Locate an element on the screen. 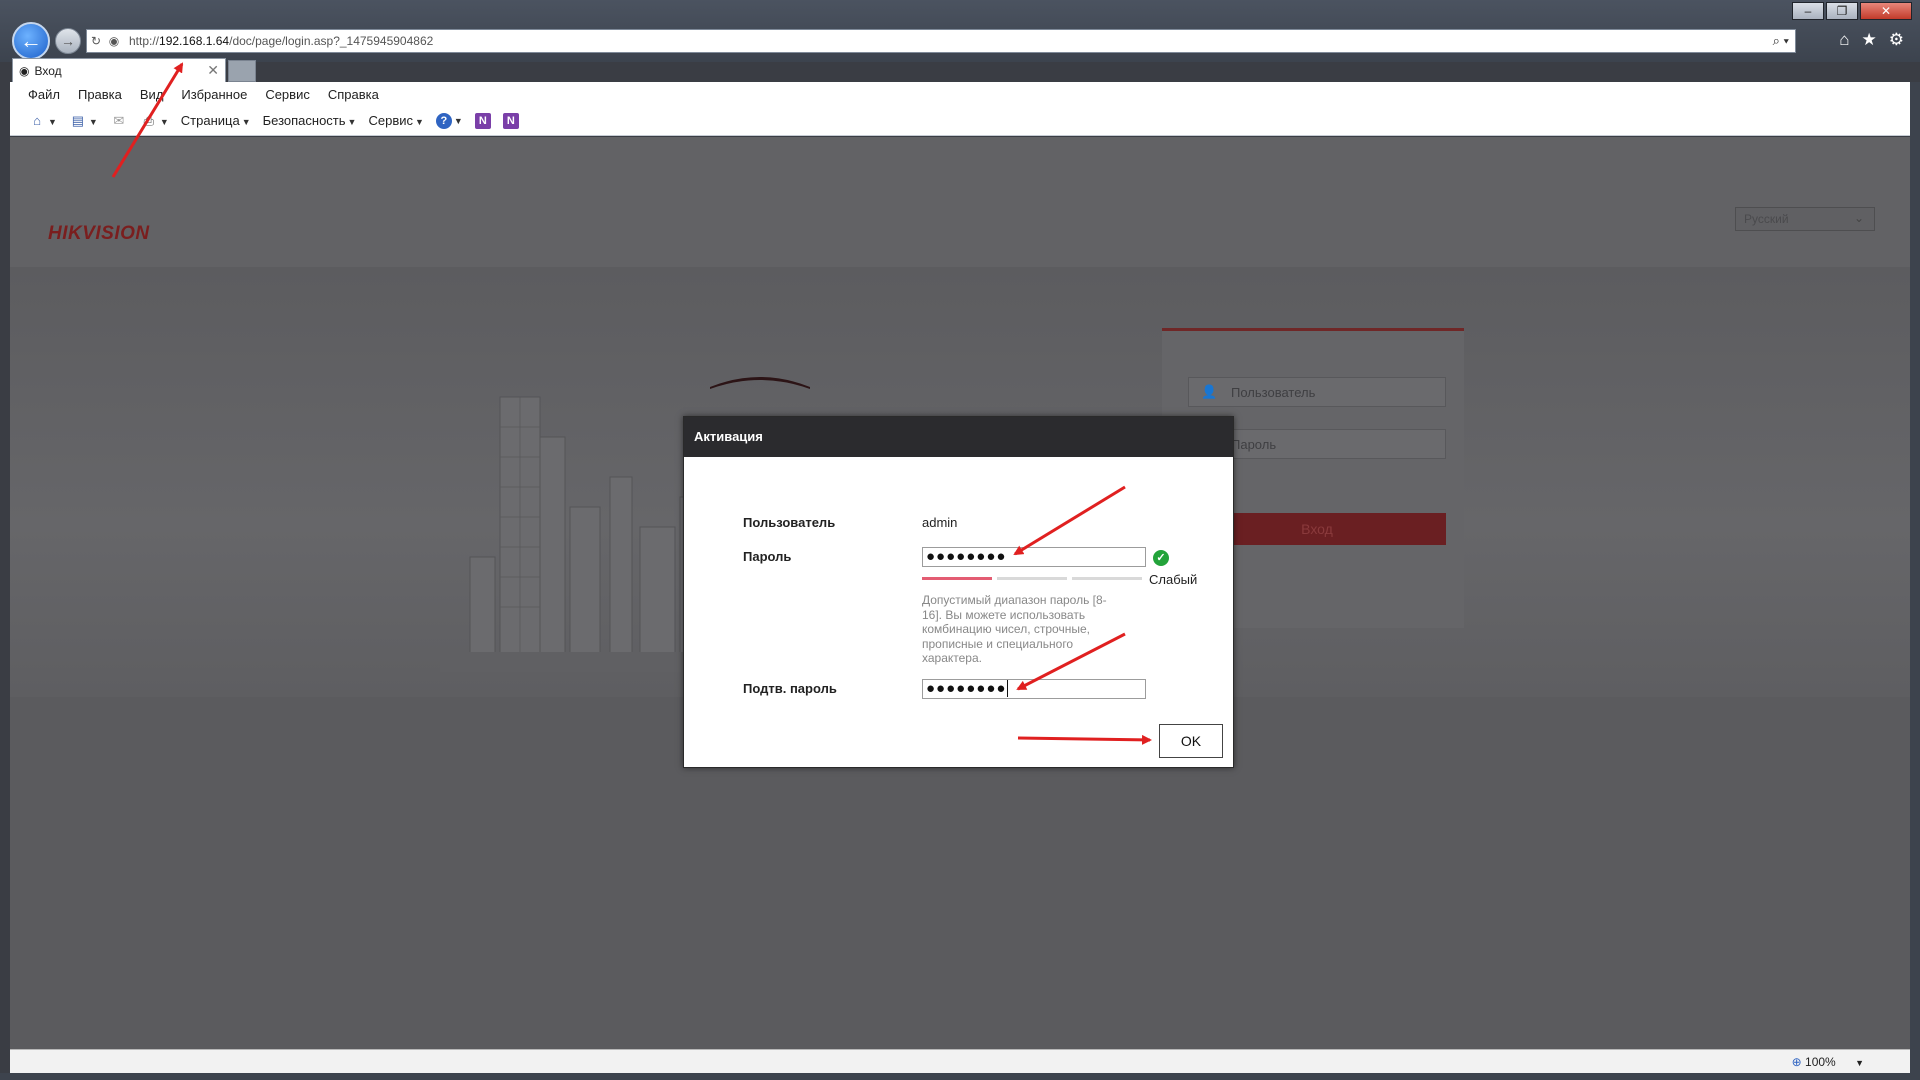 Image resolution: width=1920 pixels, height=1080 pixels. forward-button: → is located at coordinates (68, 41).